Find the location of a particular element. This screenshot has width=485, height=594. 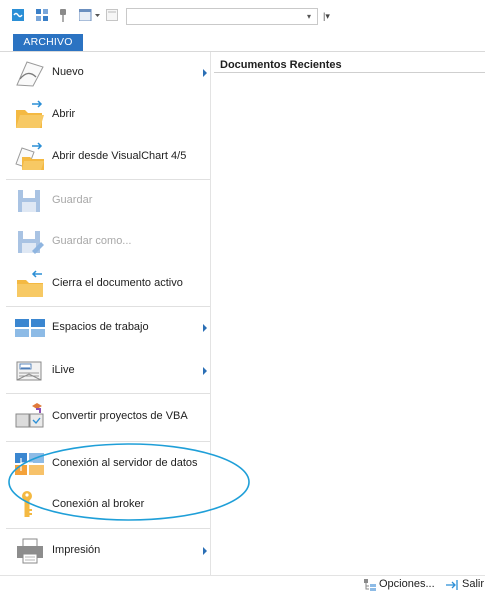

menu-item-label: Impresión is located at coordinates (76, 550).